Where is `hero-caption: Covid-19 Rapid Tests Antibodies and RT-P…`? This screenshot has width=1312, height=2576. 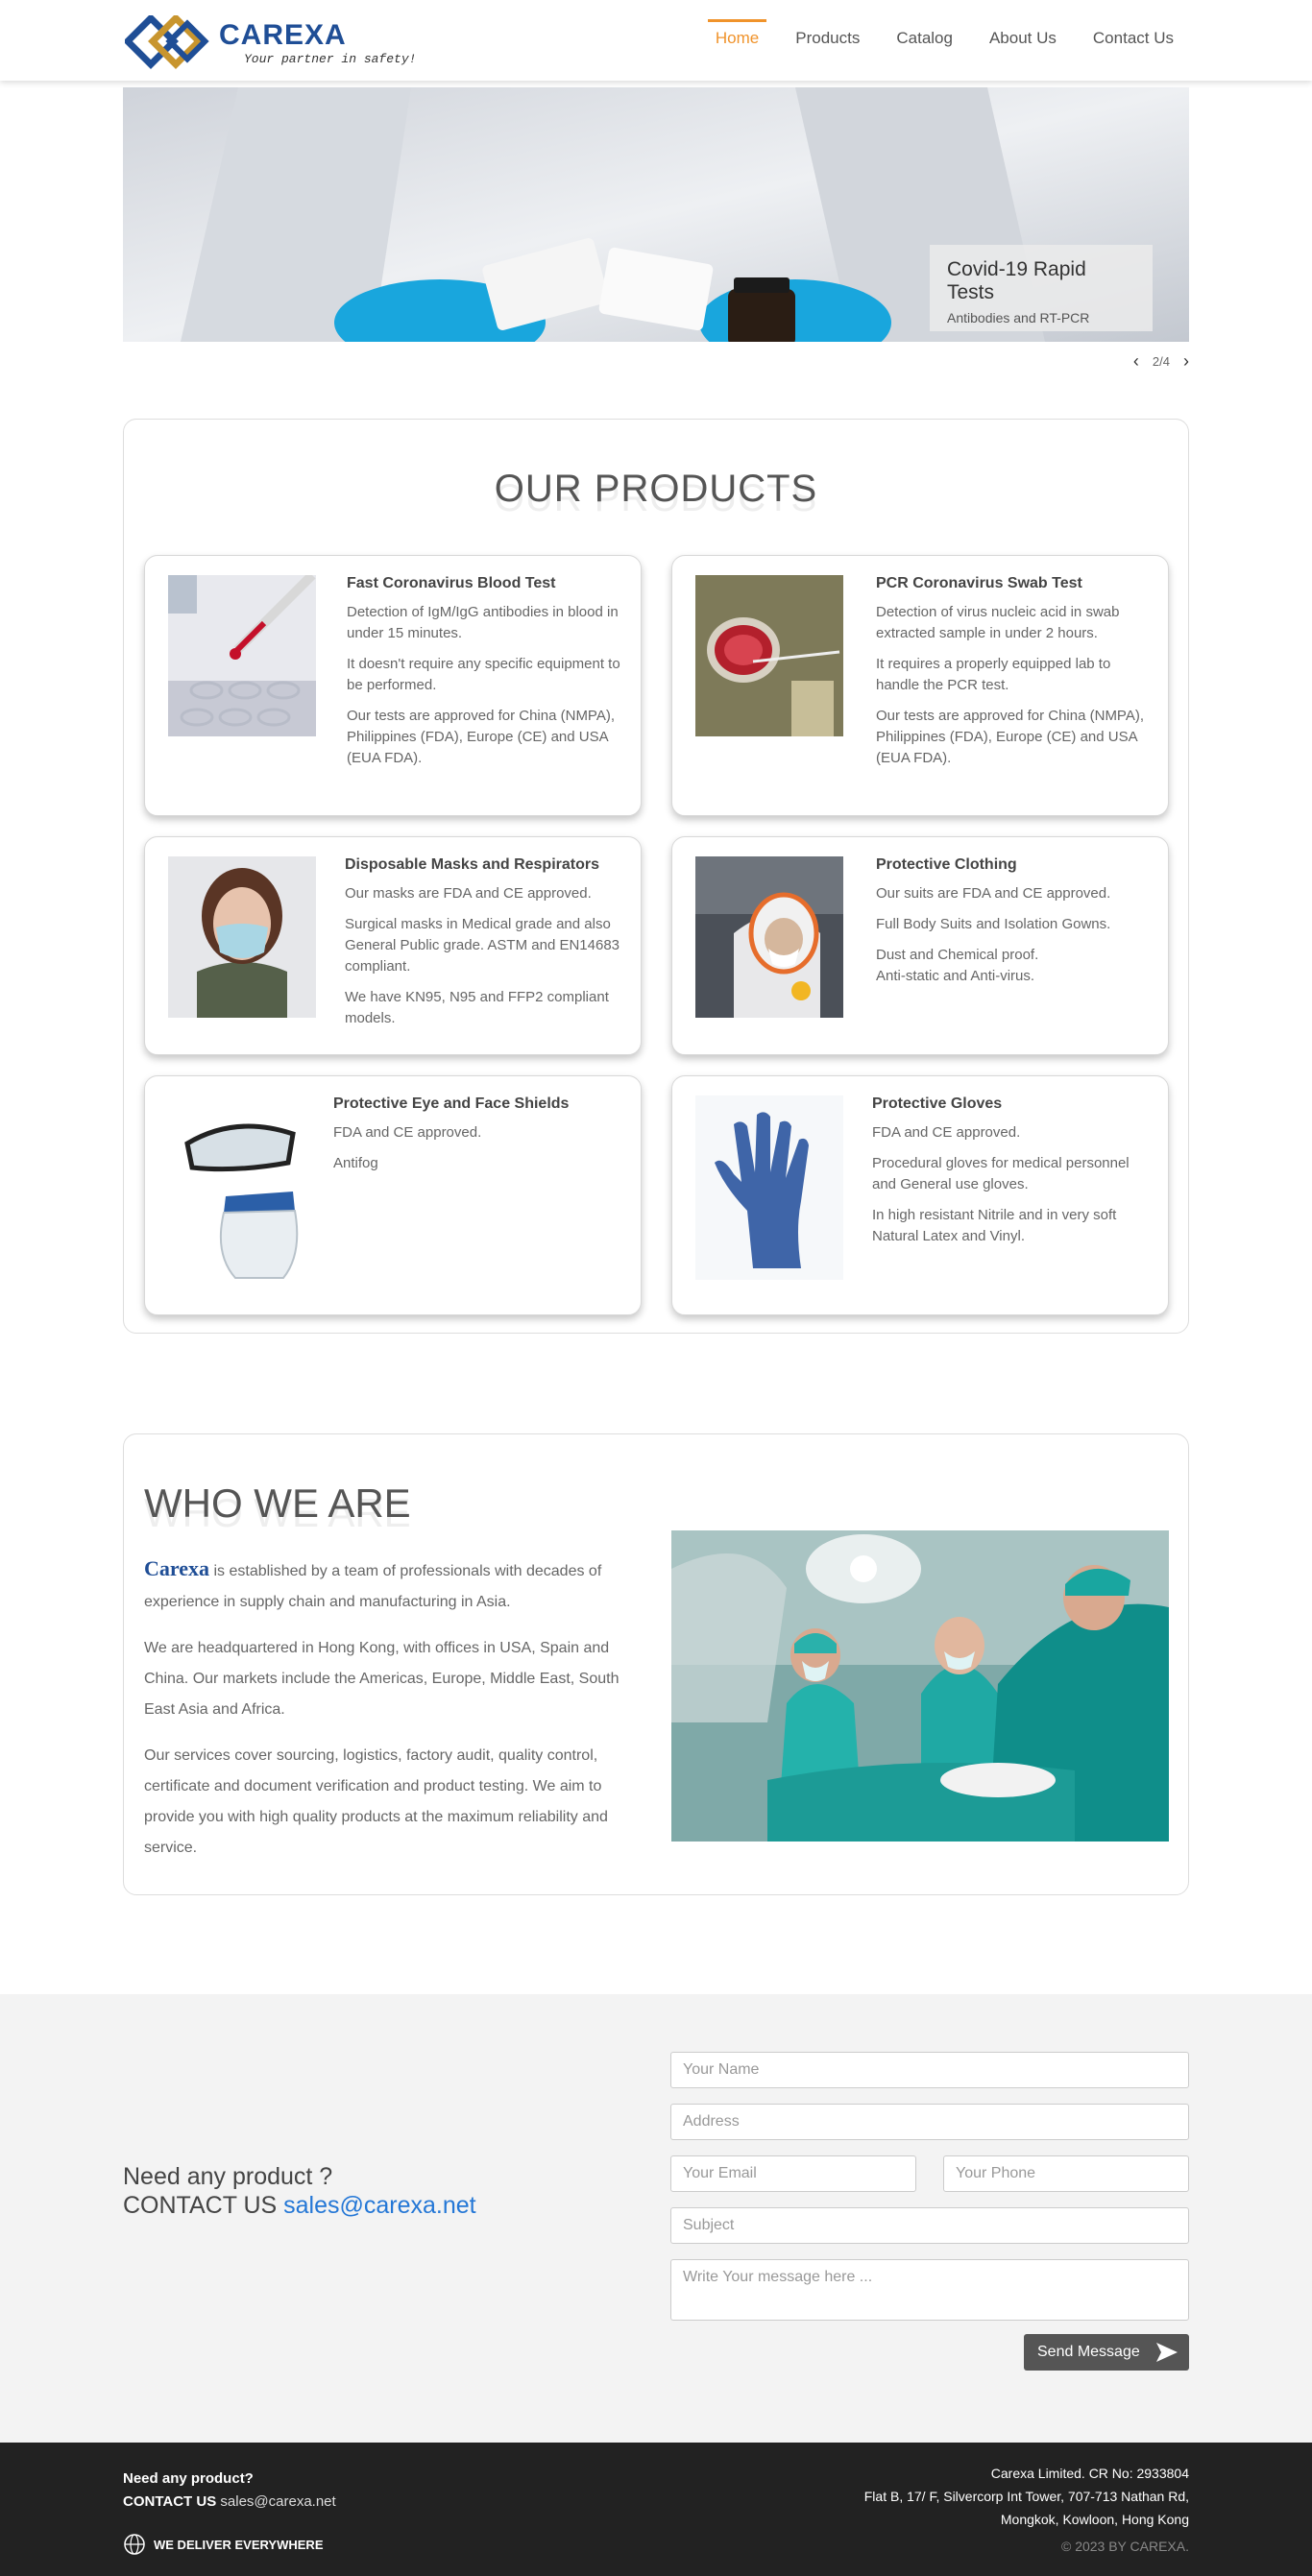
hero-caption: Covid-19 Rapid Tests Antibodies and RT-P… is located at coordinates (1042, 288).